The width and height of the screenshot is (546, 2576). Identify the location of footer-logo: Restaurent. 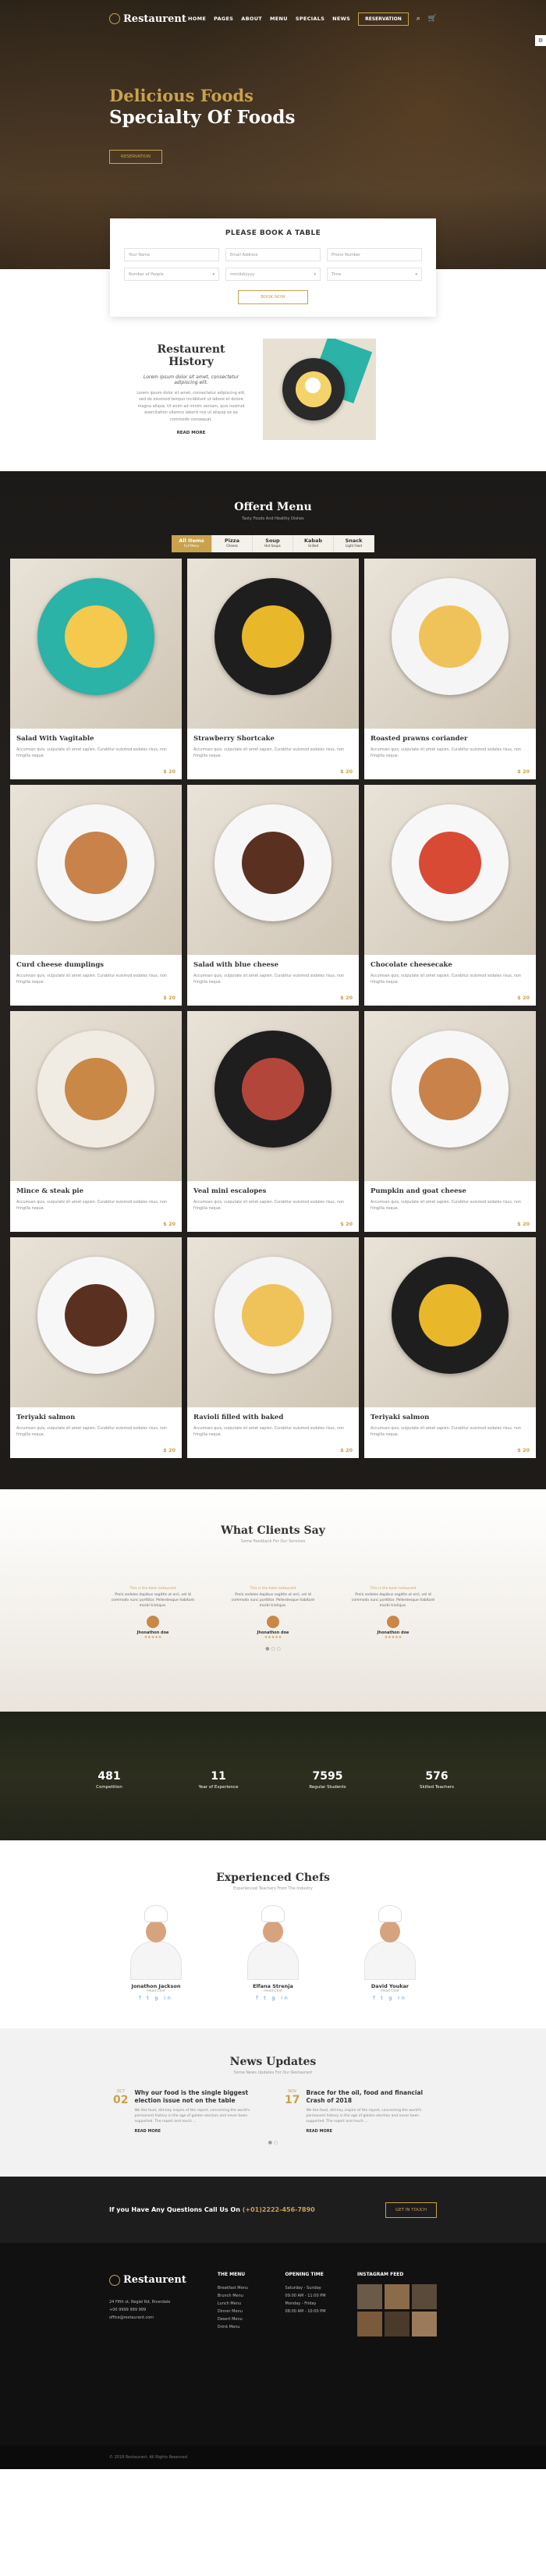
(148, 2280).